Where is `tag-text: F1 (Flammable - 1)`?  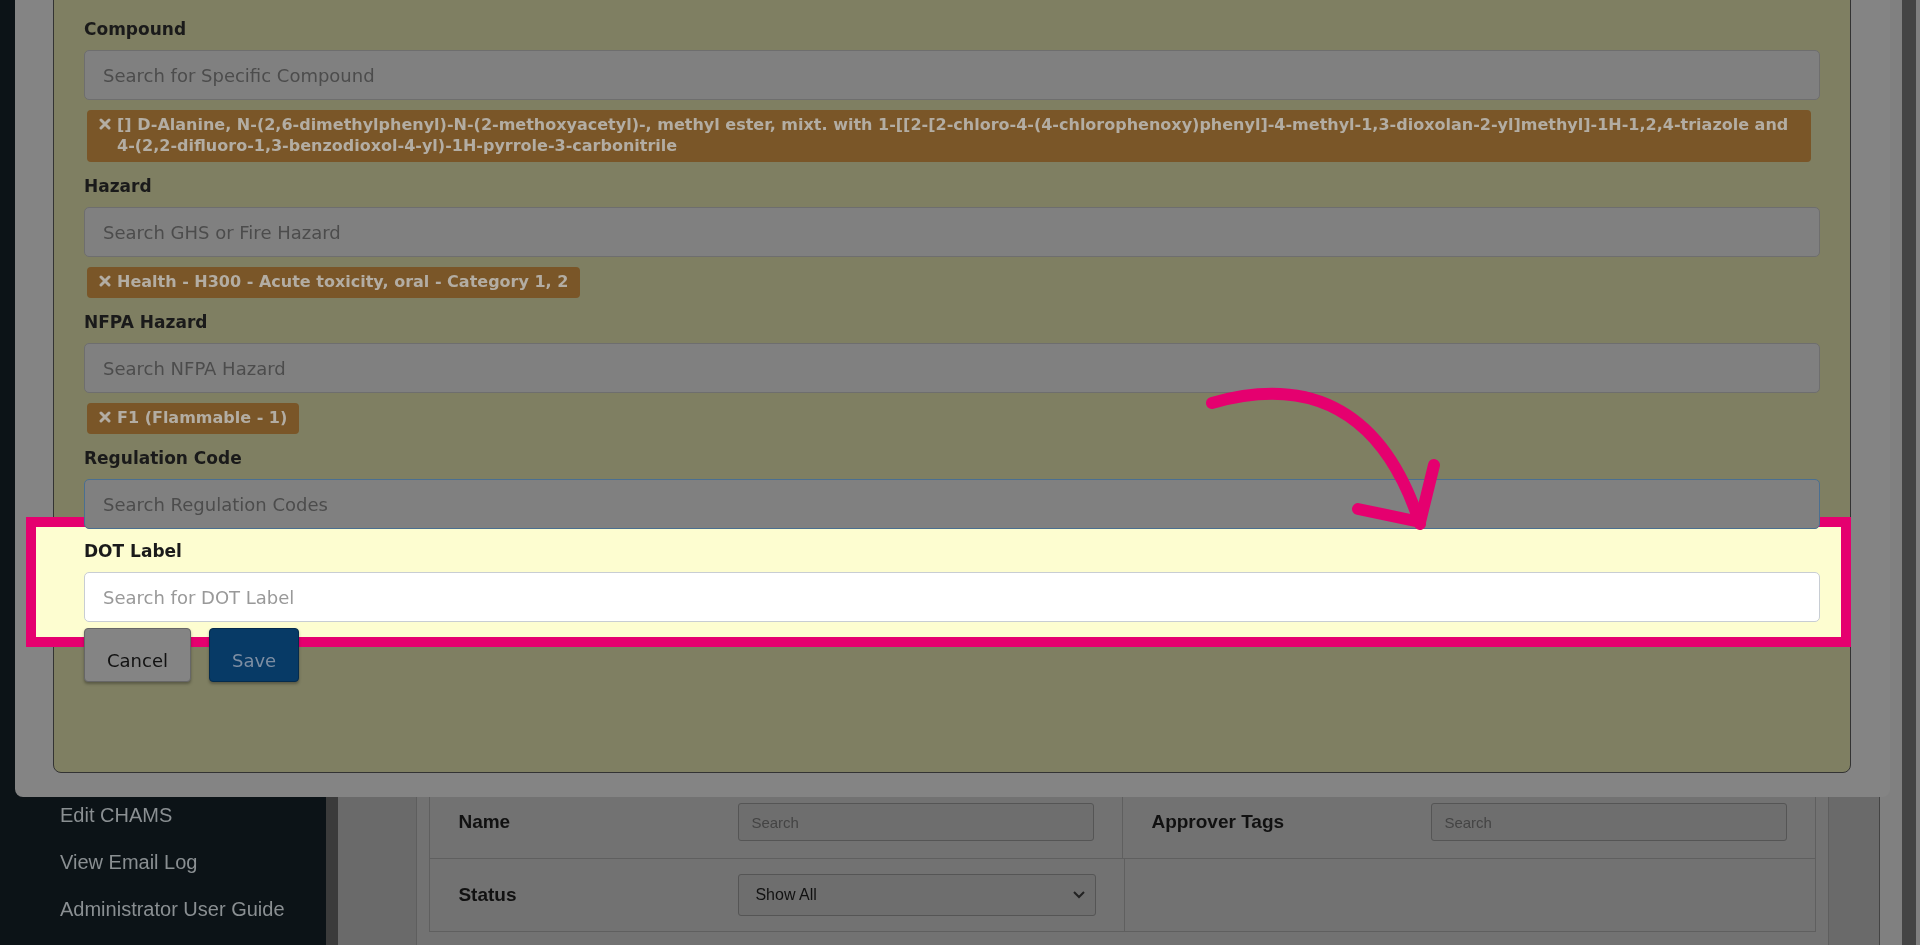
tag-text: F1 (Flammable - 1) is located at coordinates (202, 417).